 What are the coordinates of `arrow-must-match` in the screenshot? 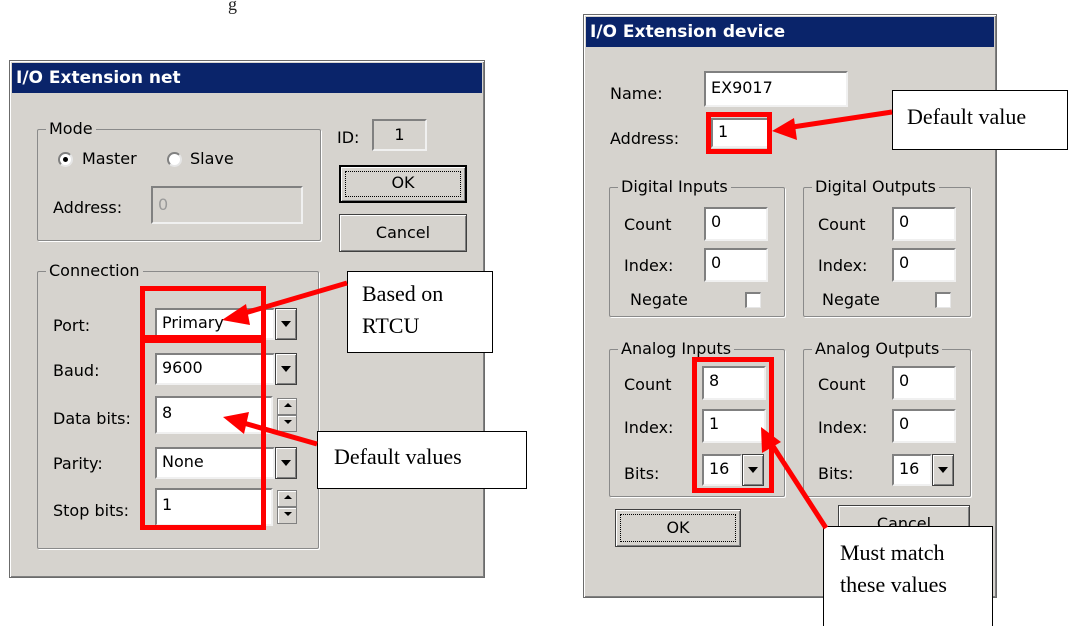 It's located at (797, 484).